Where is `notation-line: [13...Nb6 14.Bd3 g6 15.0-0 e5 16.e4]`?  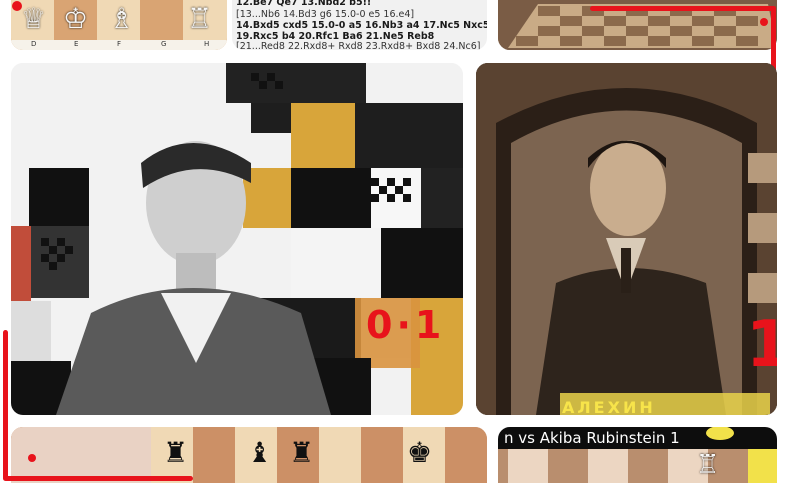 notation-line: [13...Nb6 14.Bd3 g6 15.0-0 e5 16.e4] is located at coordinates (325, 14).